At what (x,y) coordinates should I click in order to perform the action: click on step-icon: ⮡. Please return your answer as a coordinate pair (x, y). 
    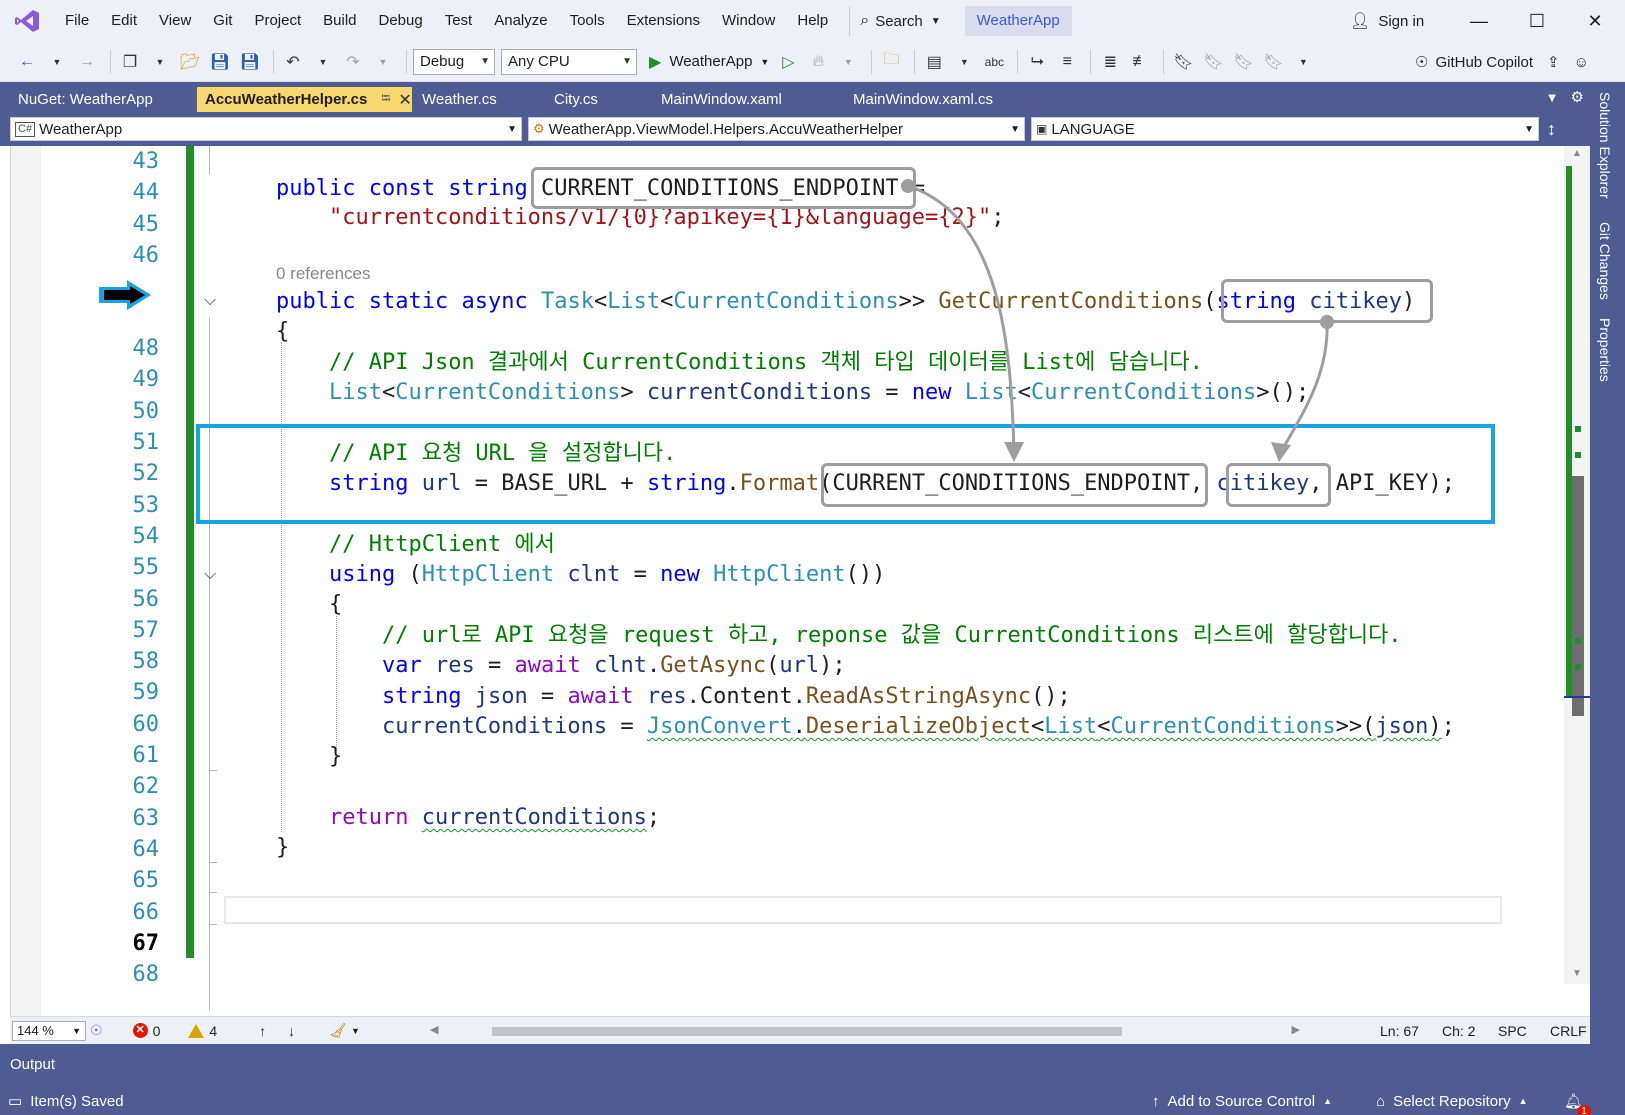
    Looking at the image, I should click on (1037, 62).